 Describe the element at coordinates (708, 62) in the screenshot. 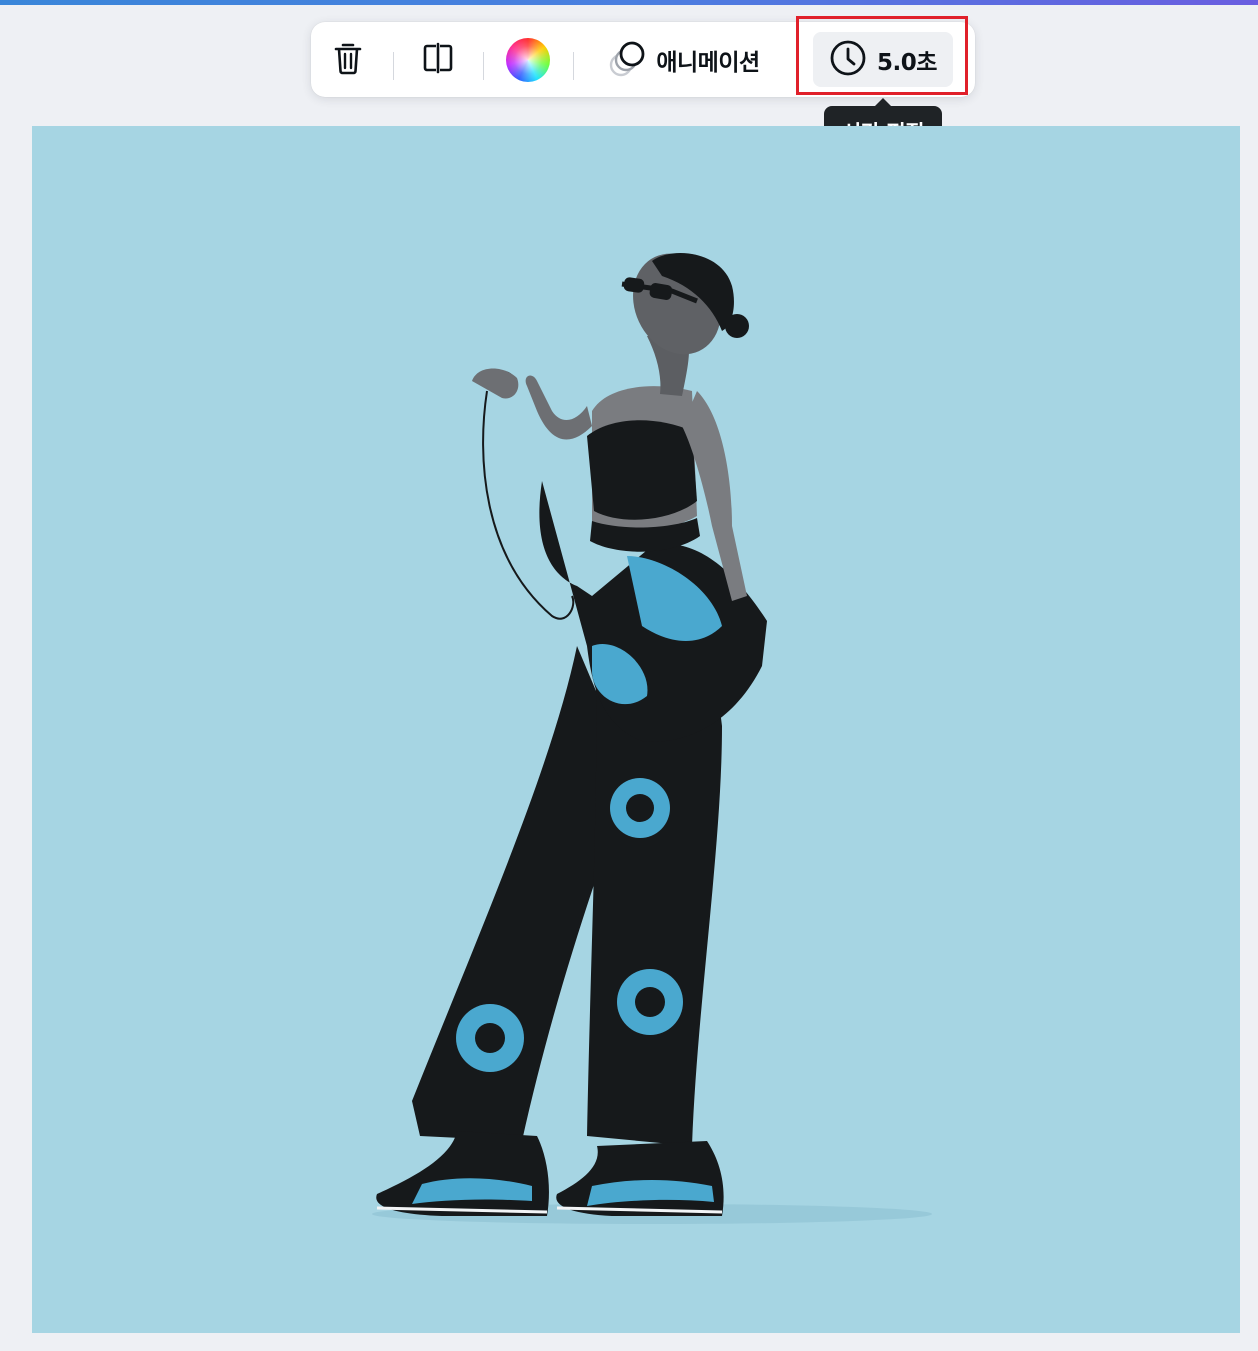

I see `animation-label: 애니메이션` at that location.